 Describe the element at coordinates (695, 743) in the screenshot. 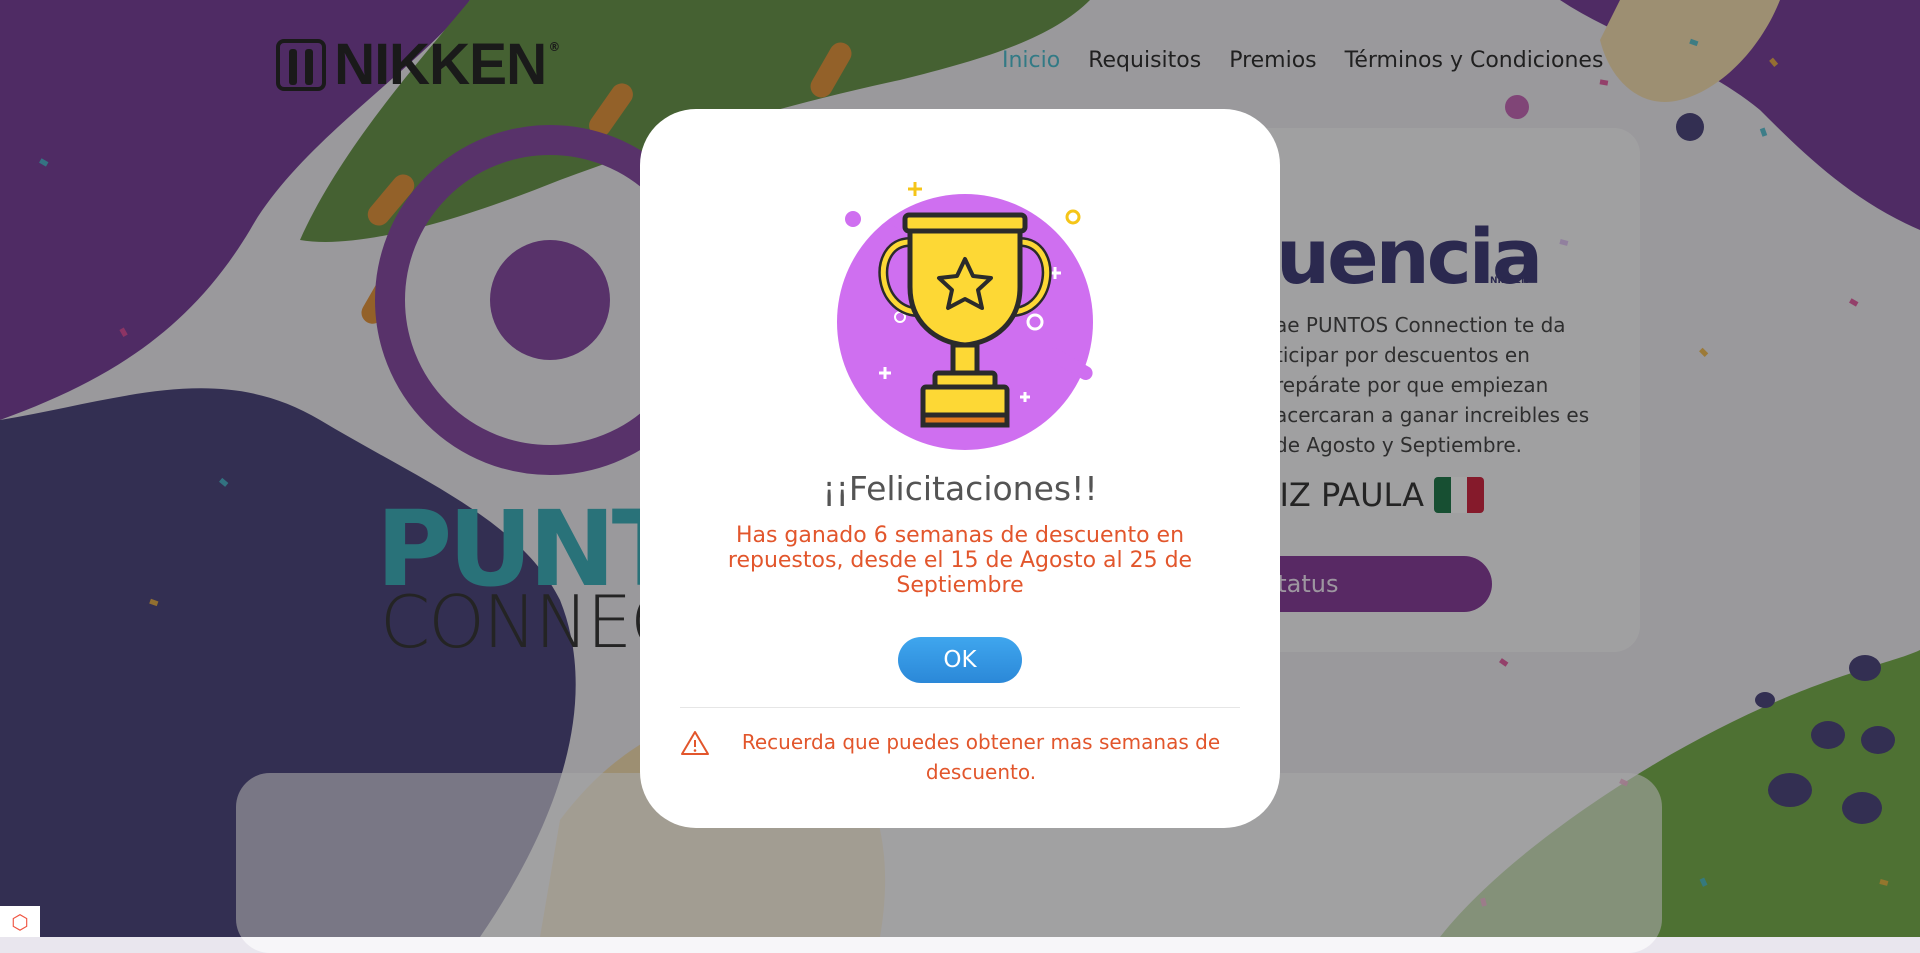

I see `warning-icon` at that location.